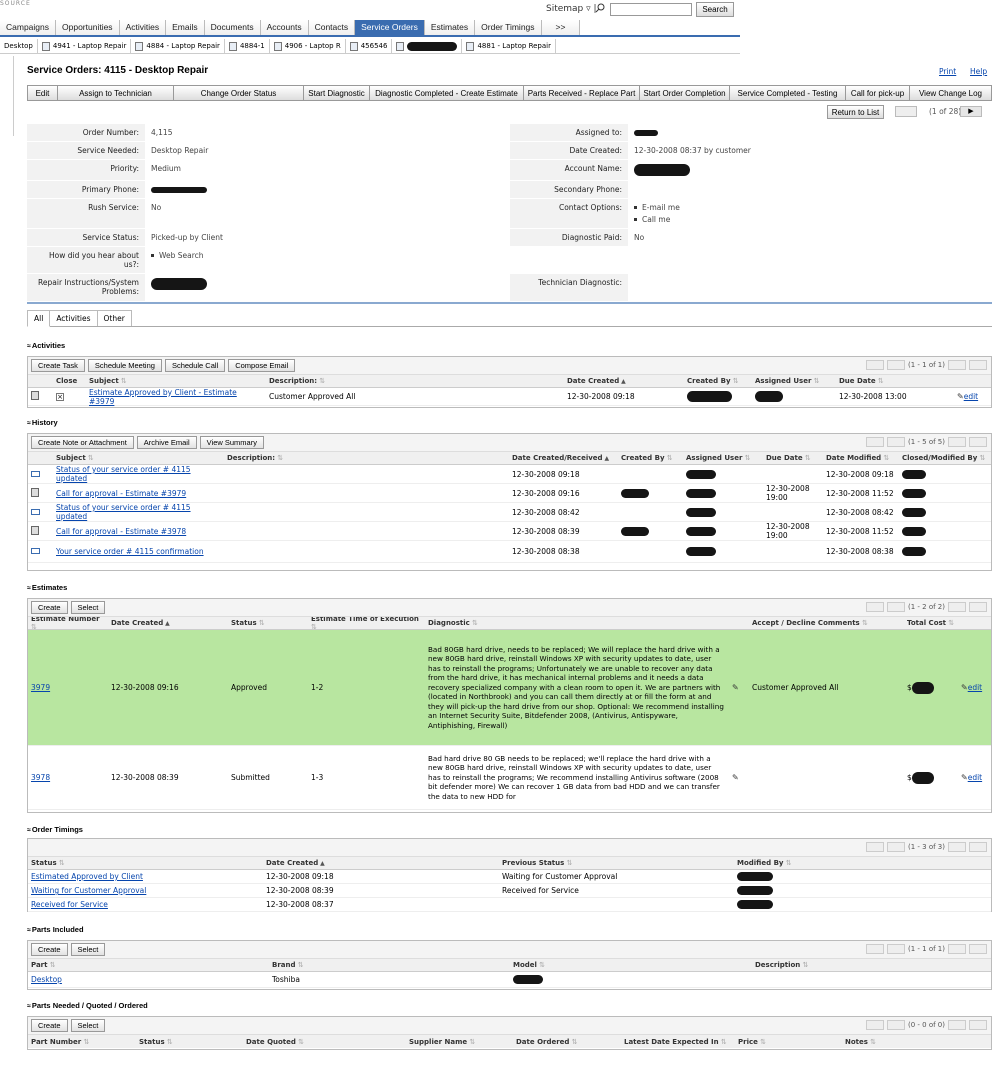 Image resolution: width=1000 pixels, height=1085 pixels. I want to click on subtab-all: All, so click(39, 318).